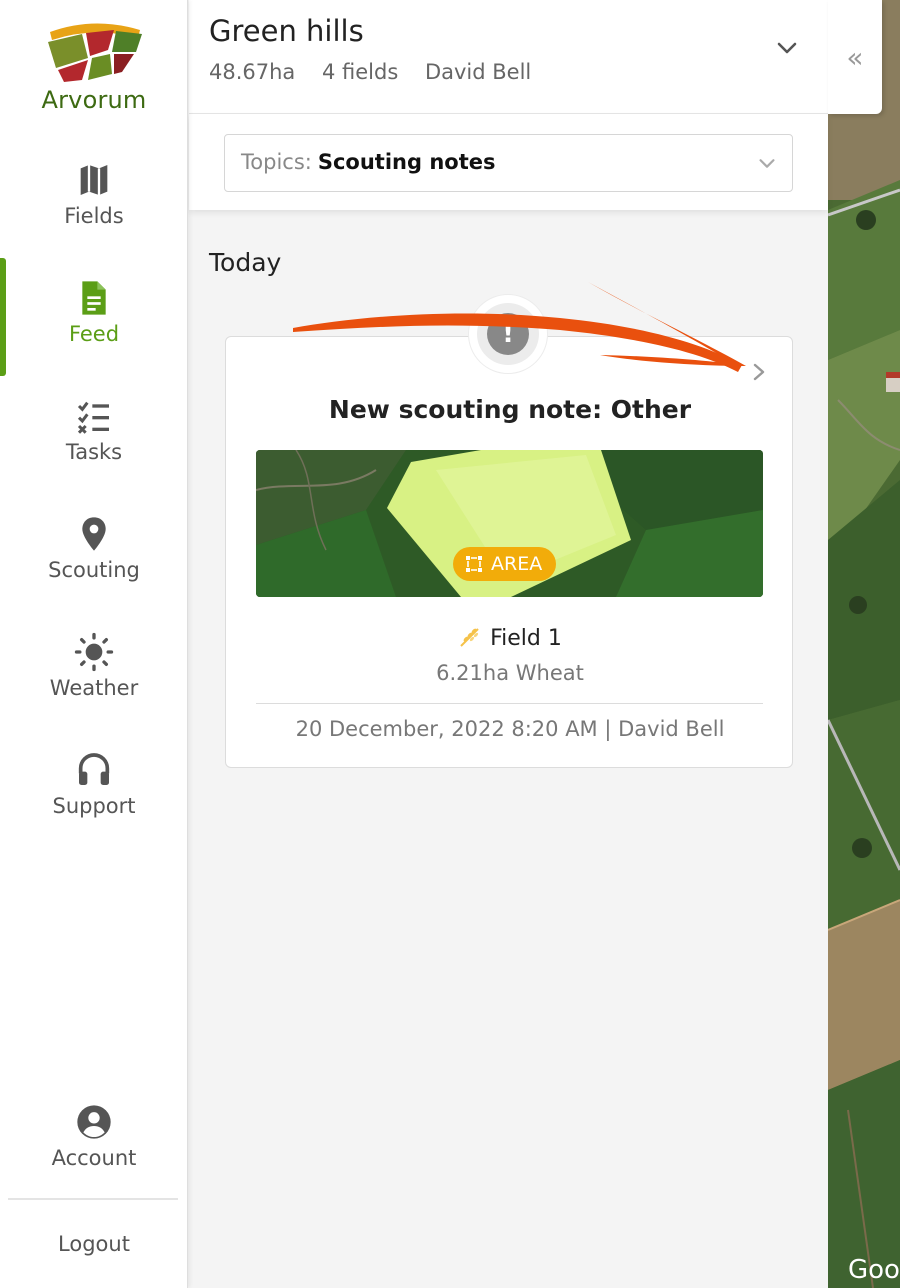 The height and width of the screenshot is (1288, 900). I want to click on area-badge: AREA, so click(505, 564).